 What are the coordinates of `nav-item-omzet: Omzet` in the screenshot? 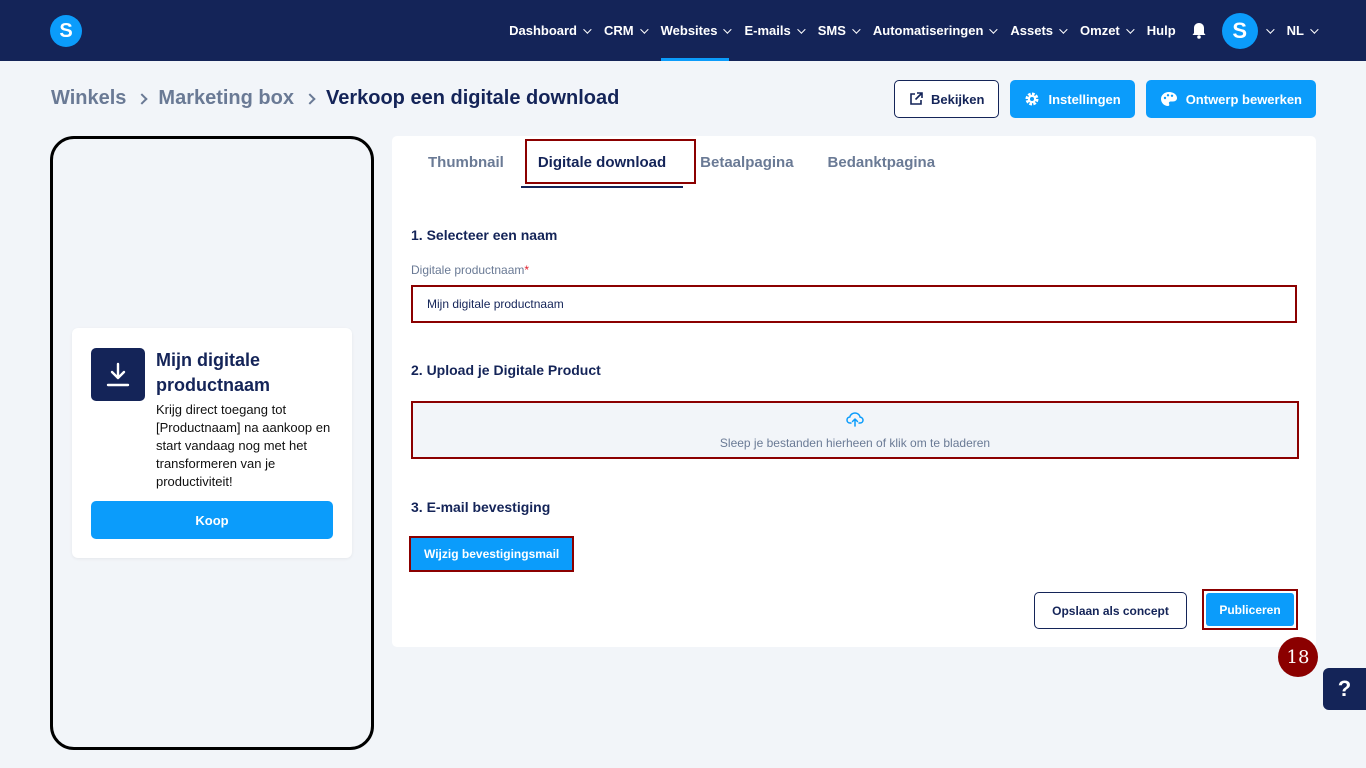 It's located at (1107, 30).